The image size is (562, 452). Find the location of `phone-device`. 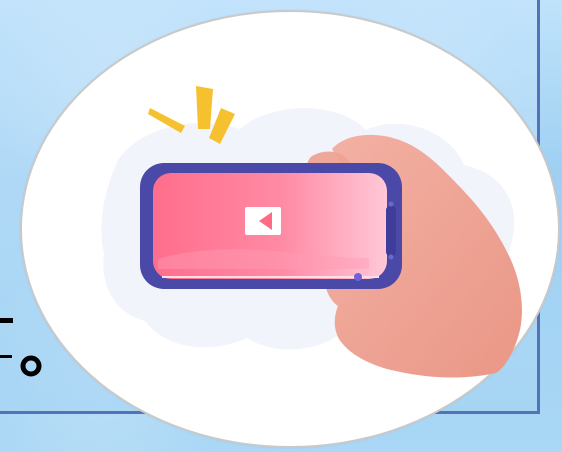

phone-device is located at coordinates (271, 226).